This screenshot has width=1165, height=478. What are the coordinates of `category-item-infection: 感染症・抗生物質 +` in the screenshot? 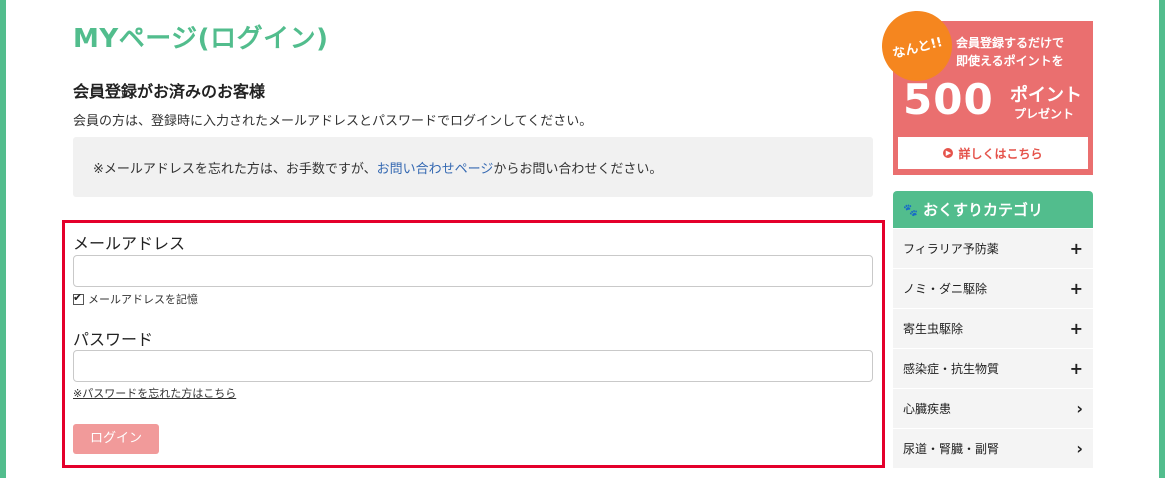 It's located at (993, 368).